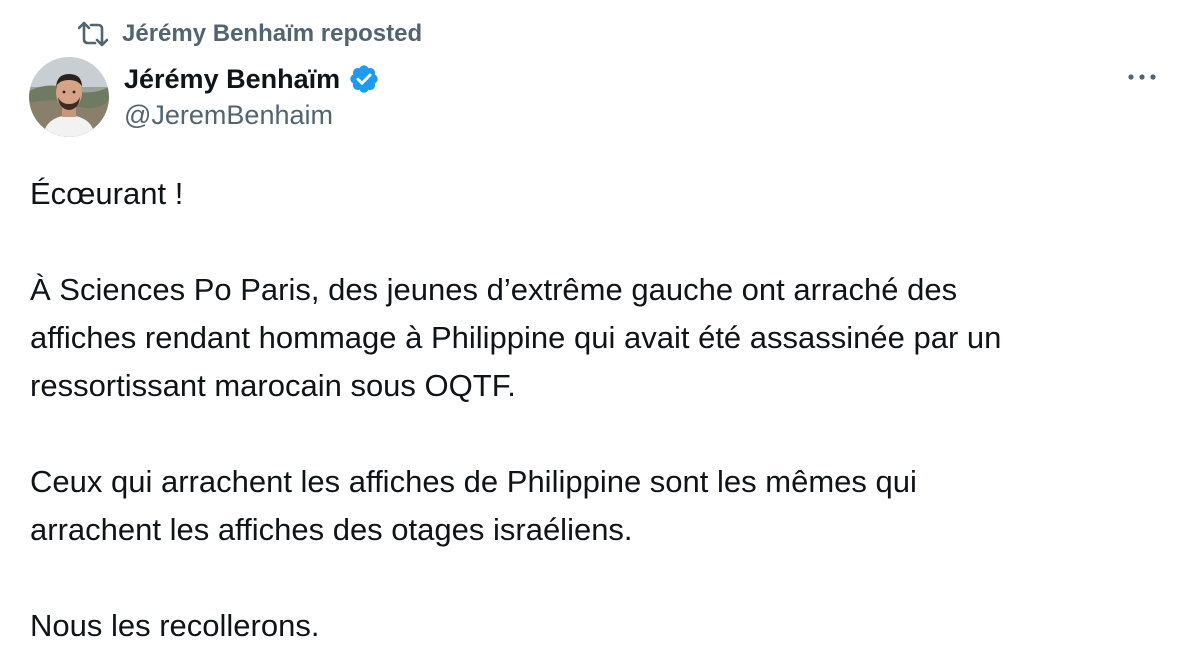  I want to click on more-horizontal-icon, so click(1142, 77).